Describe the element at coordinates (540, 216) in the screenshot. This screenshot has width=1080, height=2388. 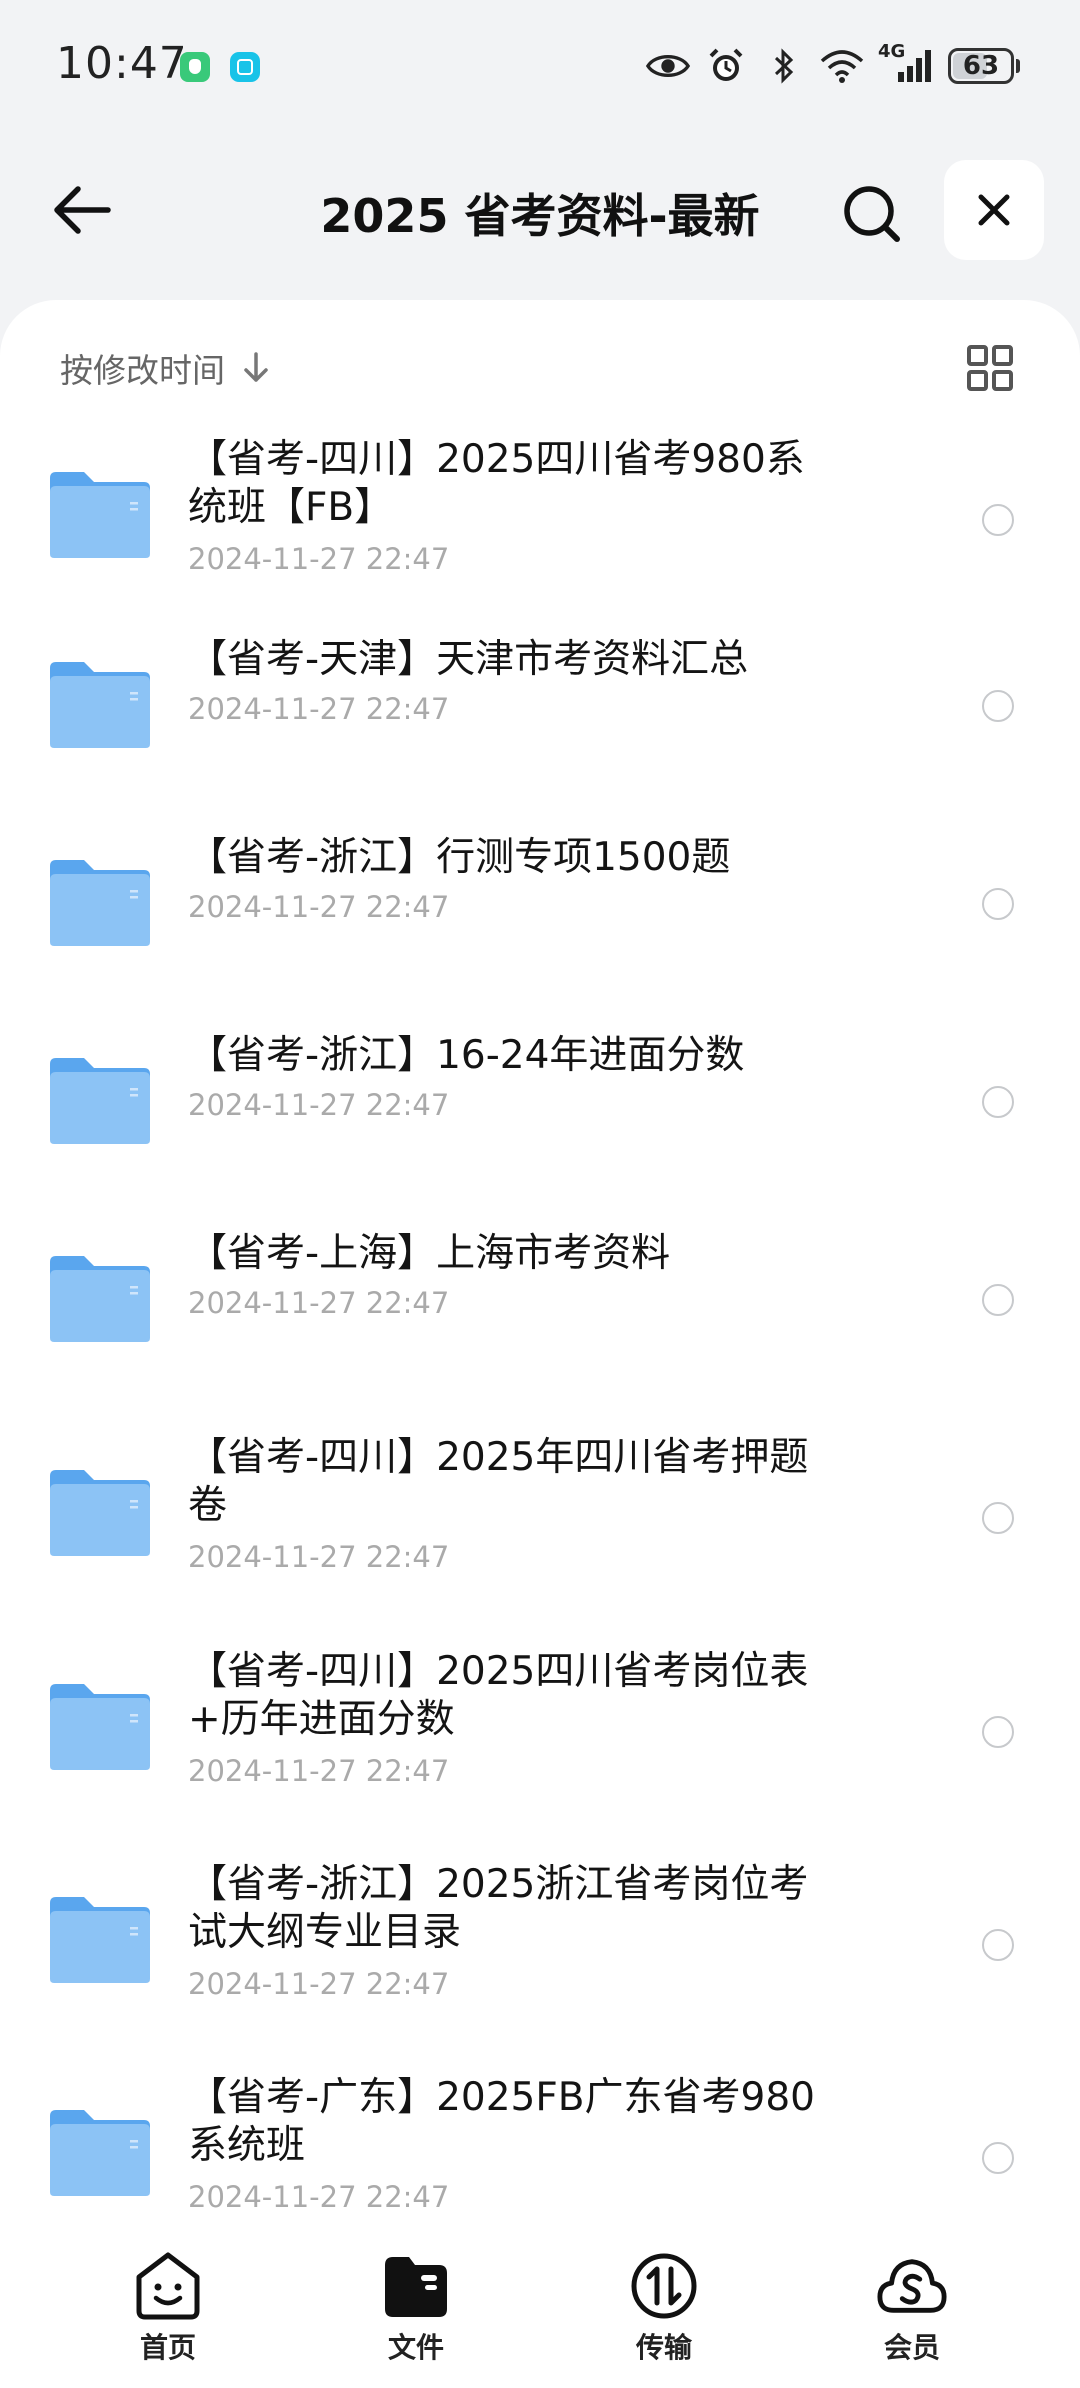
I see `page-title: 2025 省考资料-最新` at that location.